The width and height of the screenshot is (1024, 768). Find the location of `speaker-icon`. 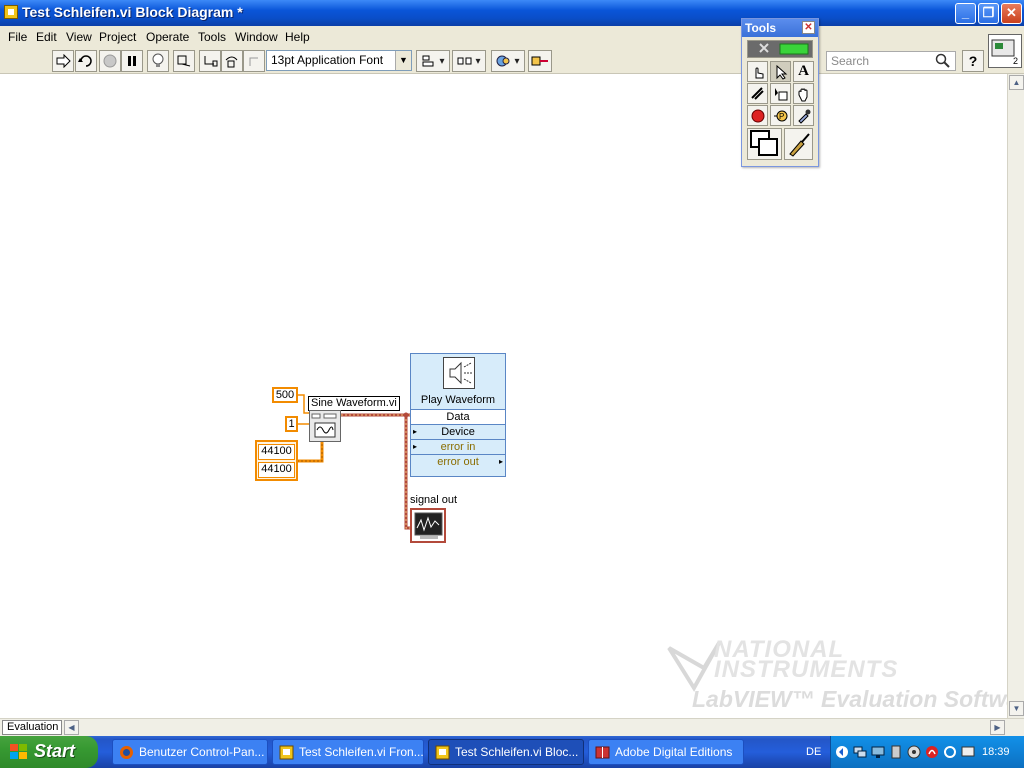

speaker-icon is located at coordinates (459, 373).